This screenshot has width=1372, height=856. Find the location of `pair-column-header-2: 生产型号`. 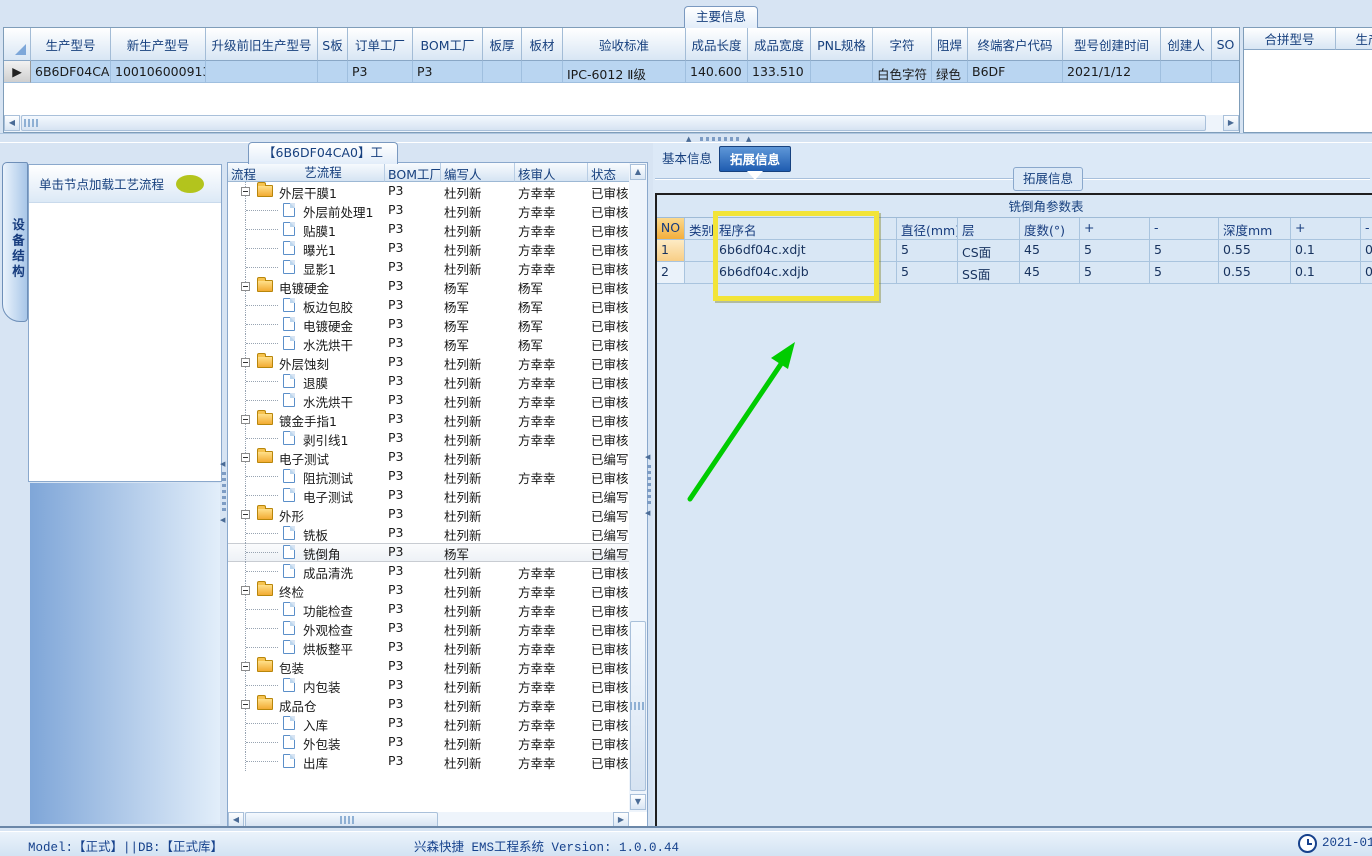

pair-column-header-2: 生产型号 is located at coordinates (1354, 39).